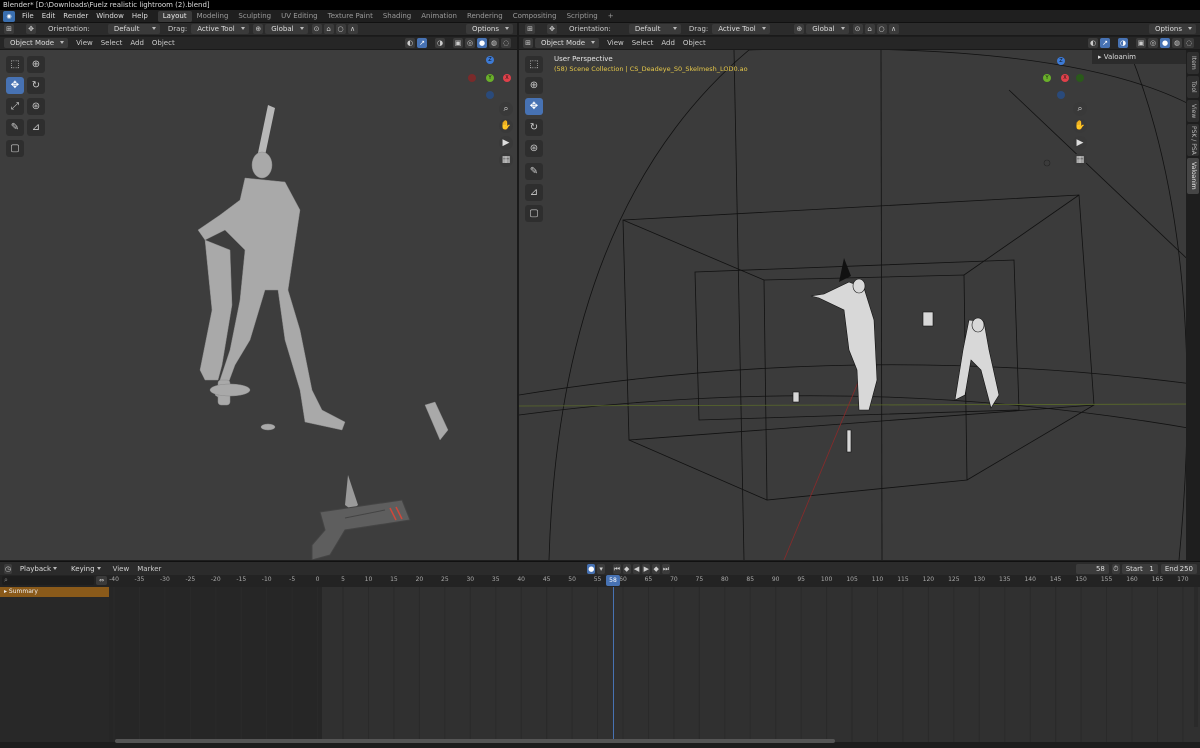 The image size is (1200, 748). Describe the element at coordinates (1178, 568) in the screenshot. I see `end-frame-field: End 250` at that location.